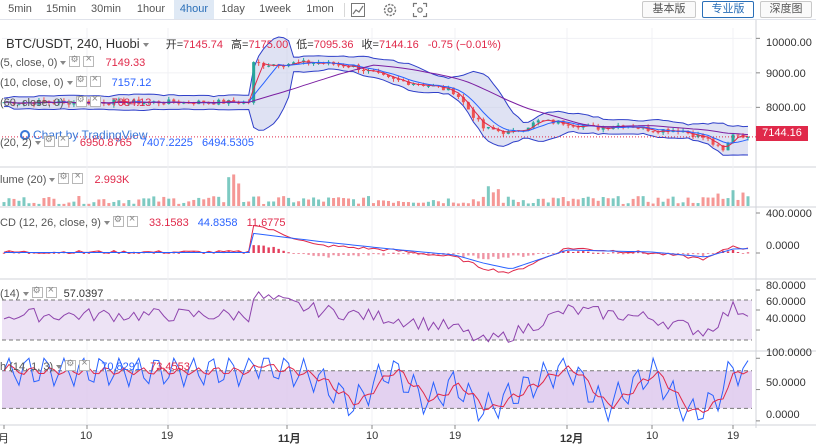 The width and height of the screenshot is (816, 444). I want to click on open-value: 7145.74, so click(203, 45).